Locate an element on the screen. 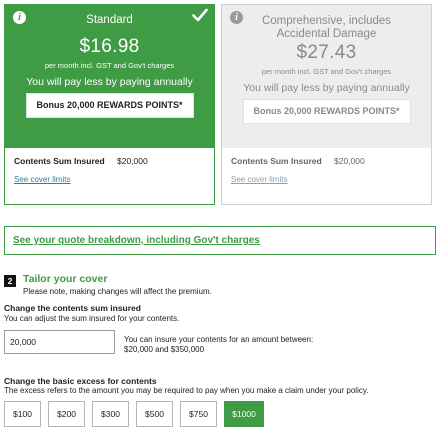  excess-option-button: $750 is located at coordinates (198, 414).